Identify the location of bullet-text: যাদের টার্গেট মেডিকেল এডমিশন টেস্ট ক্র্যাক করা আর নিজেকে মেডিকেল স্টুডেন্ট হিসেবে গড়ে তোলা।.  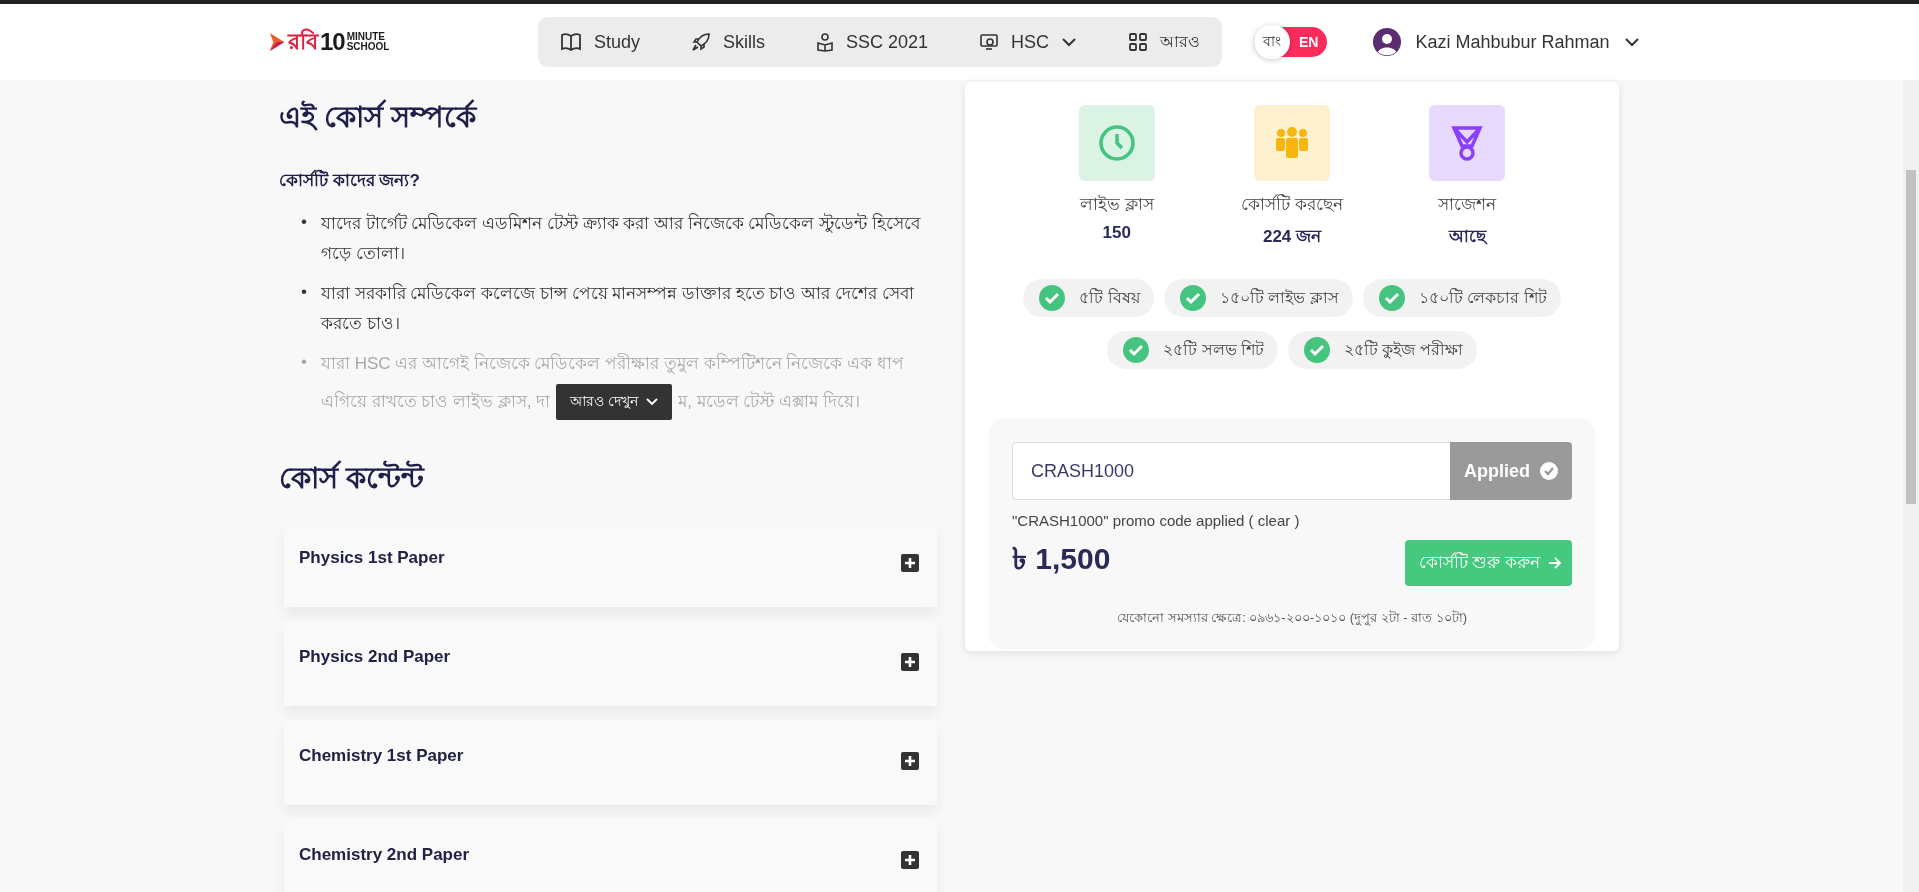
(621, 238).